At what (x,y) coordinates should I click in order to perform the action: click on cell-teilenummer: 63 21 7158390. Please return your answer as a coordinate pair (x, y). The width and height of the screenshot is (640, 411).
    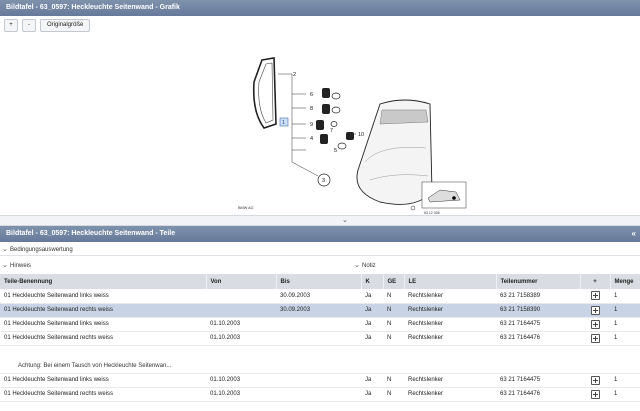
    Looking at the image, I should click on (538, 310).